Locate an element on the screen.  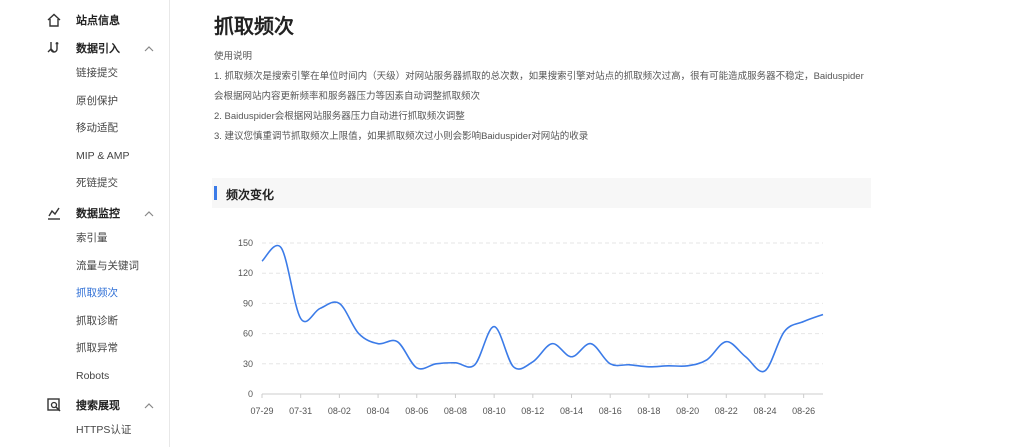
sidebar-item: 移动适配 is located at coordinates (97, 128).